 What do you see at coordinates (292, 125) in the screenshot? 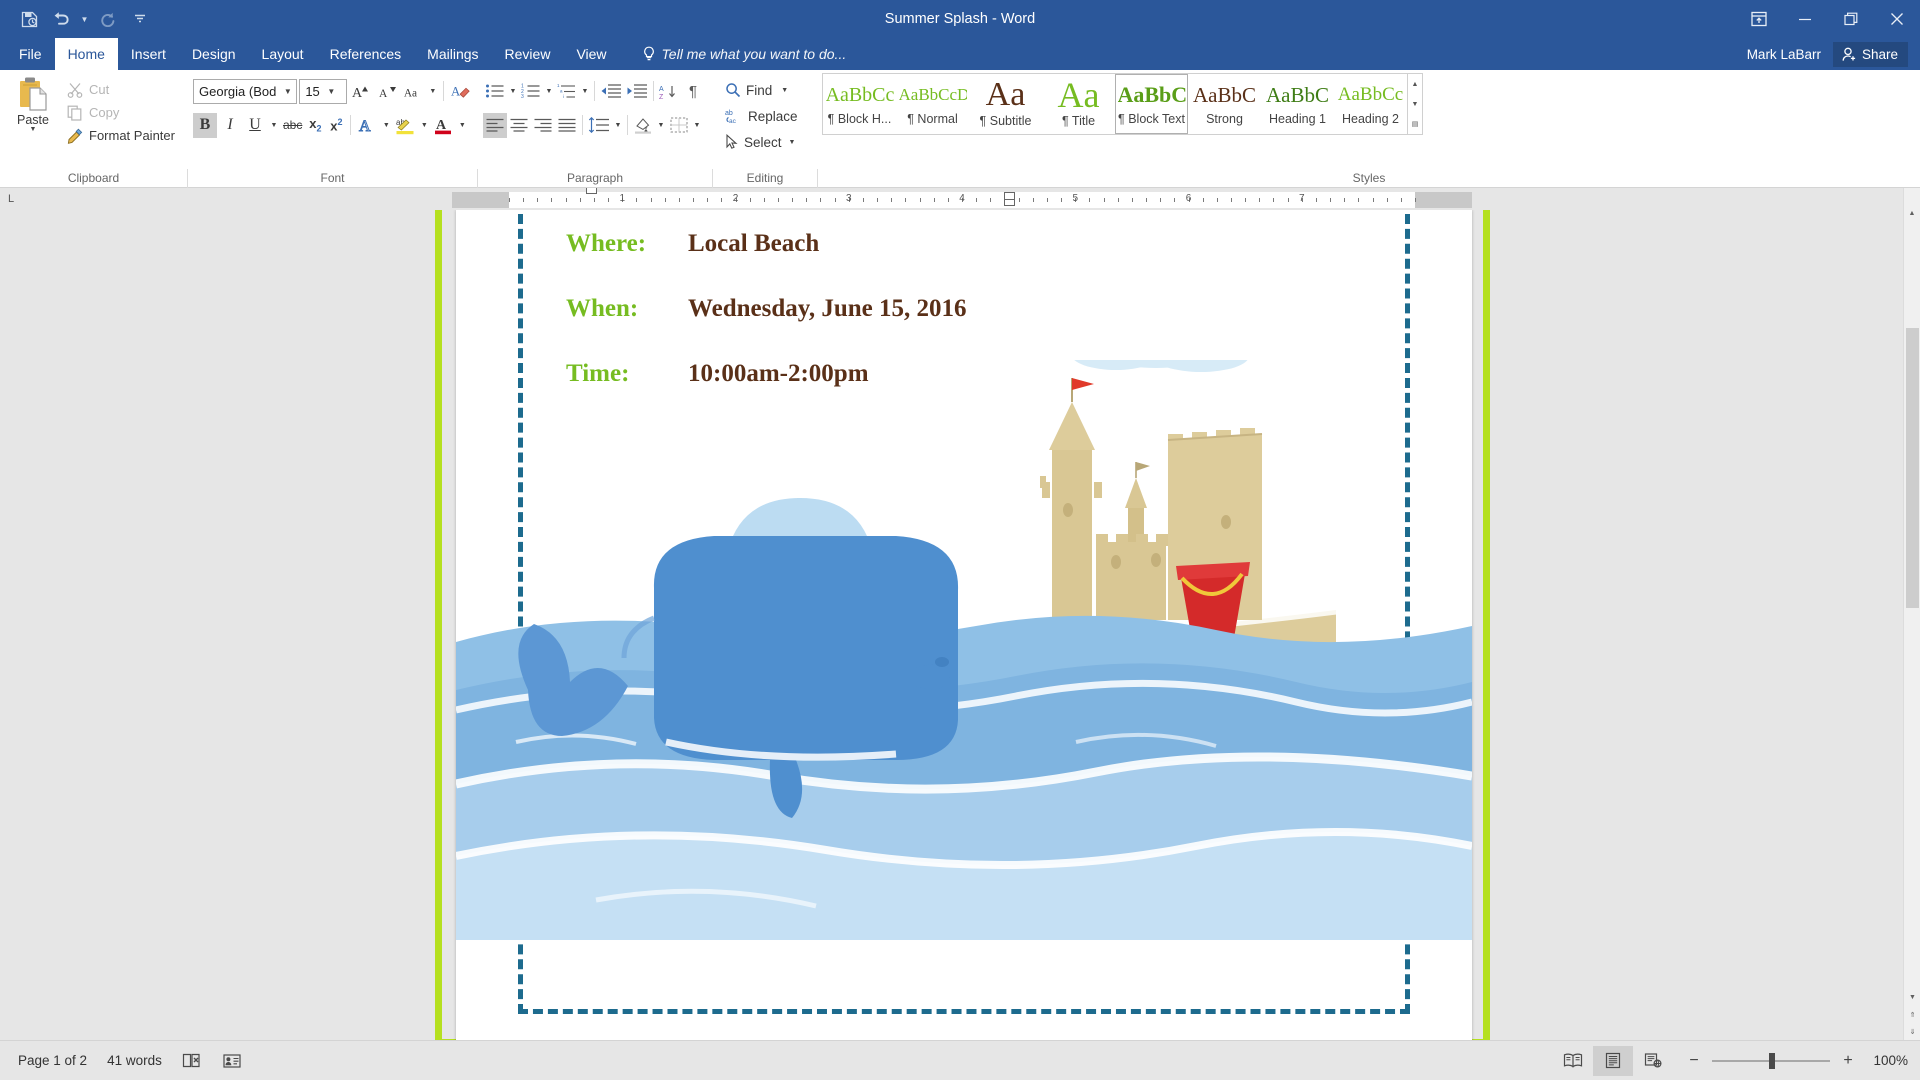
I see `strikethrough-button: abc` at bounding box center [292, 125].